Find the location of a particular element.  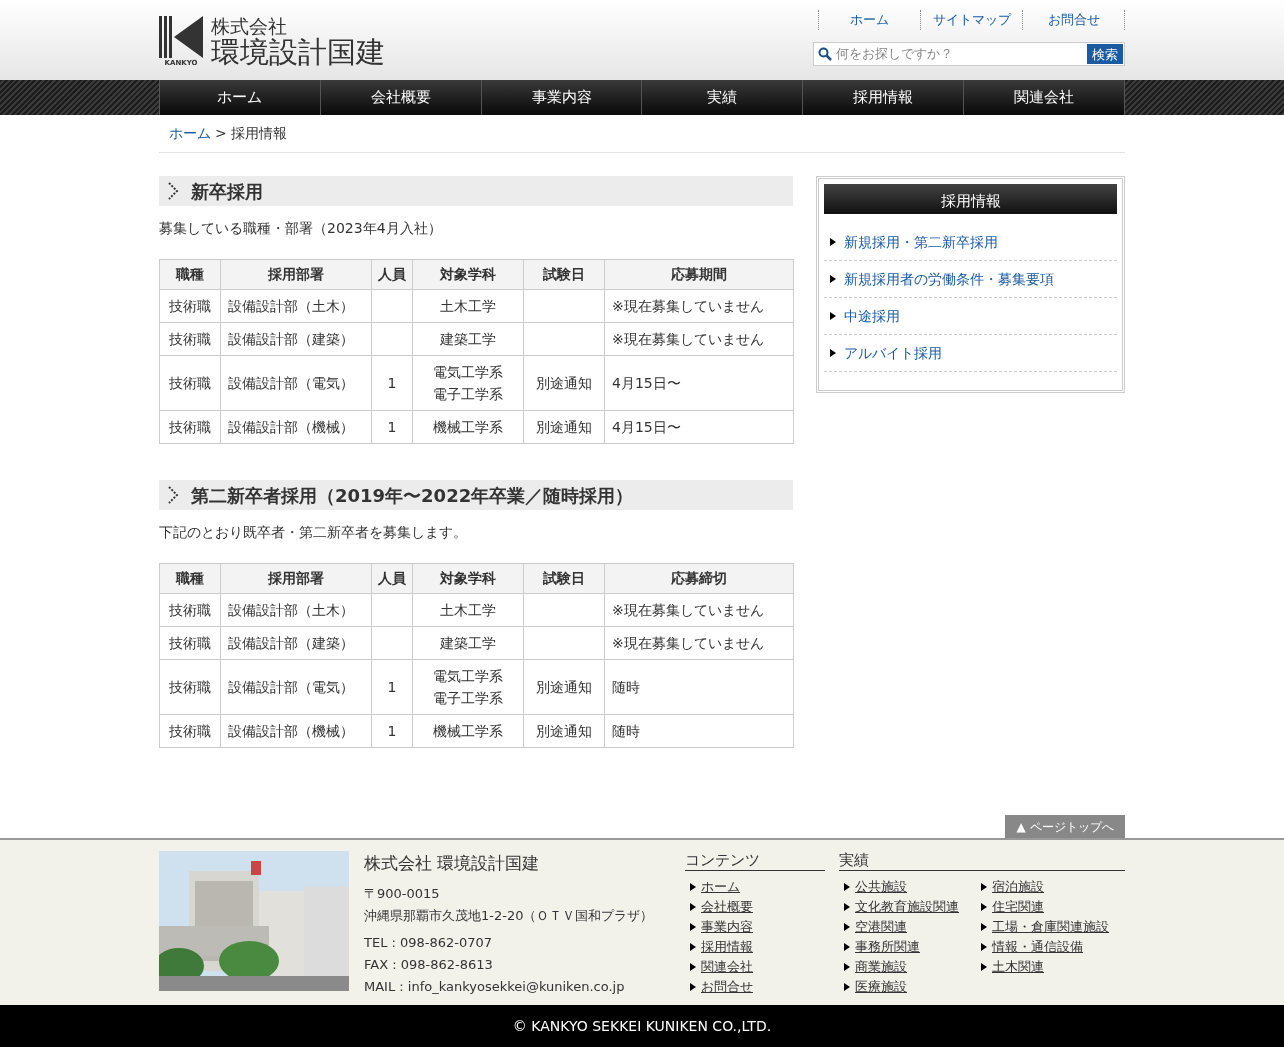

nav-item: 事業内容 is located at coordinates (562, 97).